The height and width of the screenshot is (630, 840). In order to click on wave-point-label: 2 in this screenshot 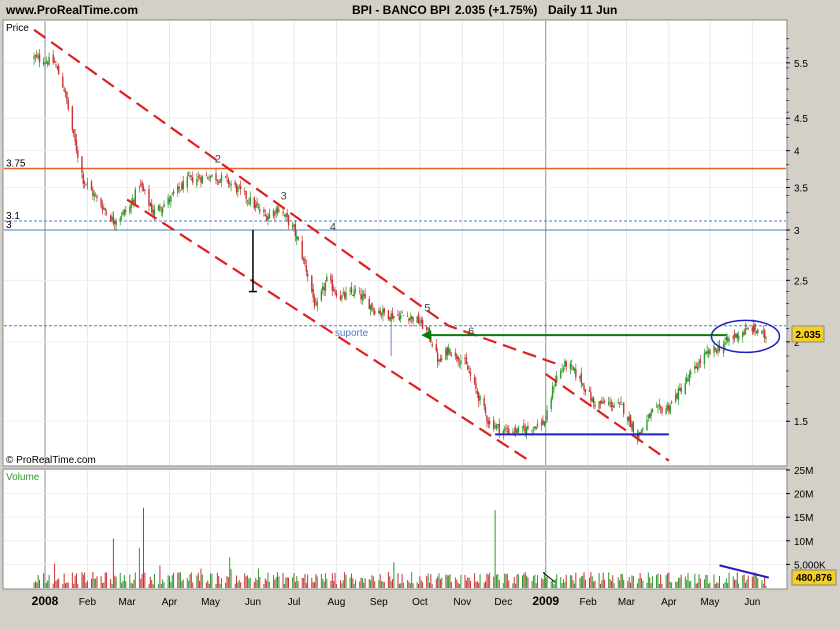, I will do `click(218, 159)`.